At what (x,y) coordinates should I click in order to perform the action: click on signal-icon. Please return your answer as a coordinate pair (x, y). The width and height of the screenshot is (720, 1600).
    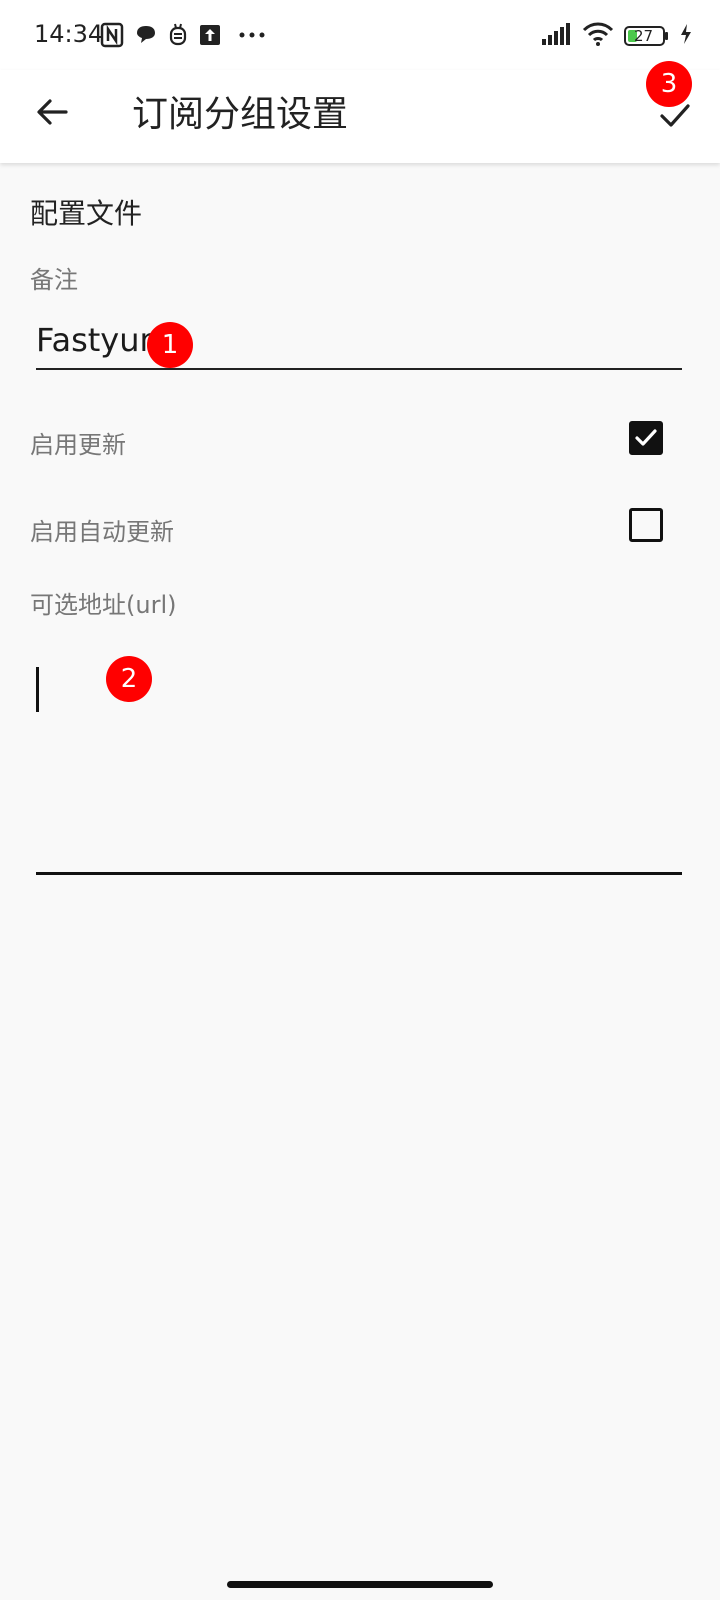
    Looking at the image, I should click on (557, 36).